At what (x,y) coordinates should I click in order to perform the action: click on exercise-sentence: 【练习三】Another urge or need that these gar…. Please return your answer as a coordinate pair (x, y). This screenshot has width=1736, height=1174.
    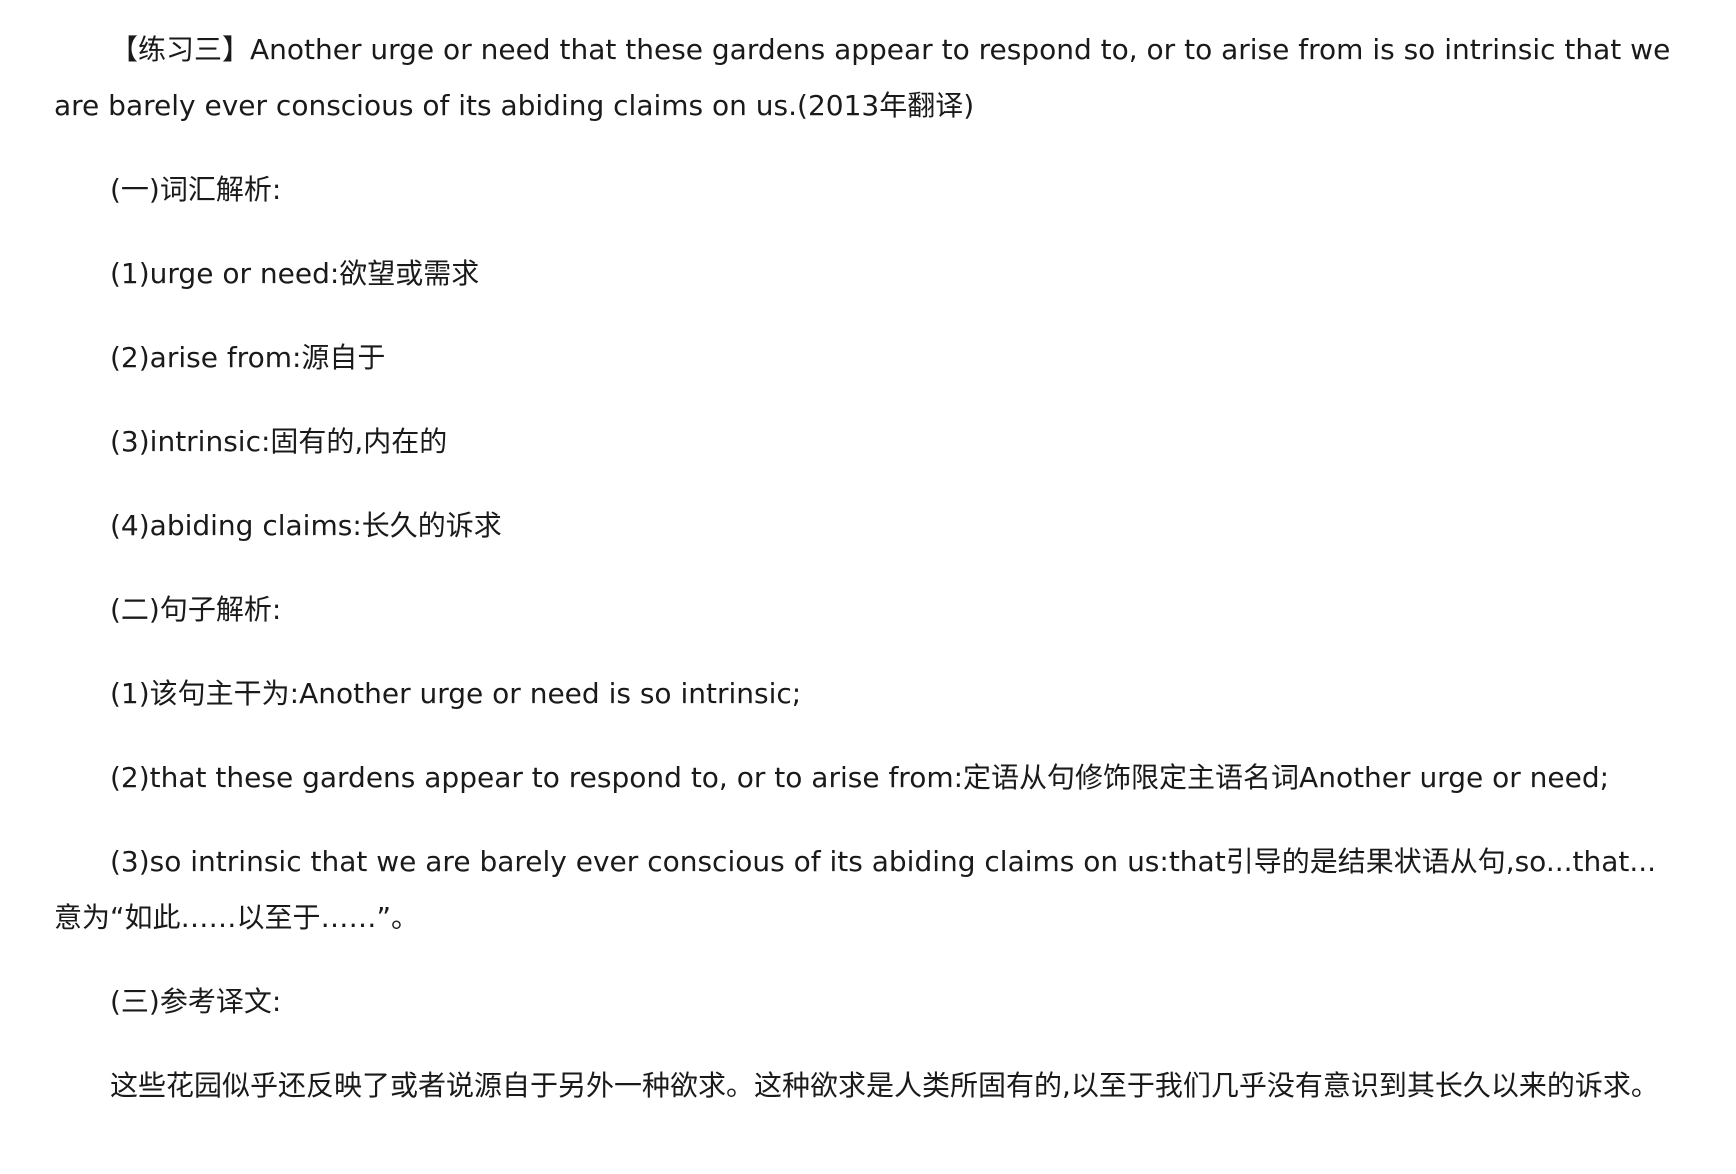
    Looking at the image, I should click on (862, 77).